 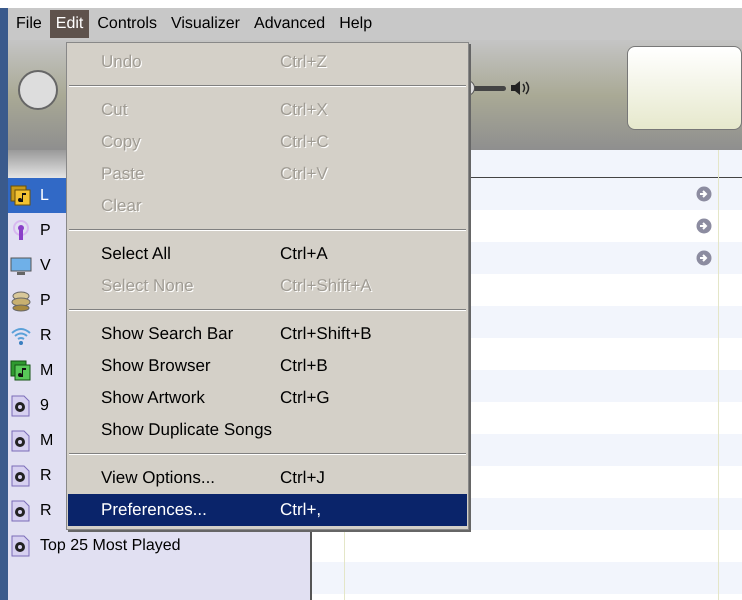 I want to click on menu-bar-item: Visualizer, so click(x=205, y=24).